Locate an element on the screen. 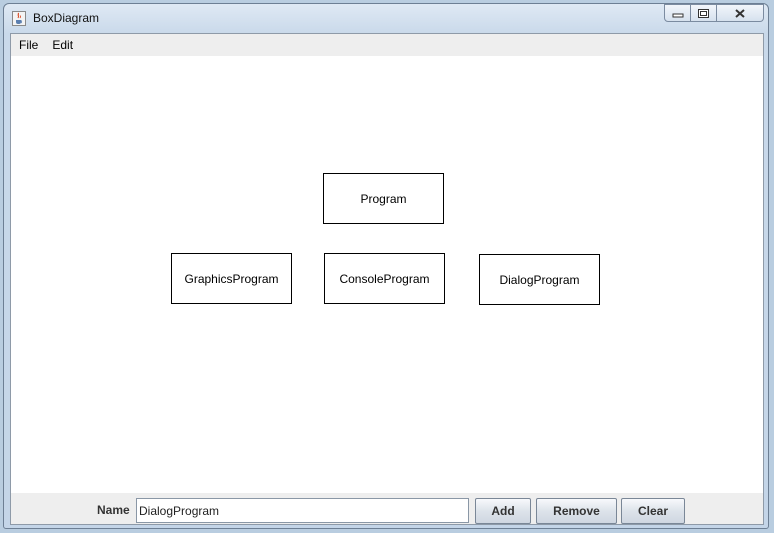 The image size is (774, 533). title-bar: BoxDiagram is located at coordinates (386, 19).